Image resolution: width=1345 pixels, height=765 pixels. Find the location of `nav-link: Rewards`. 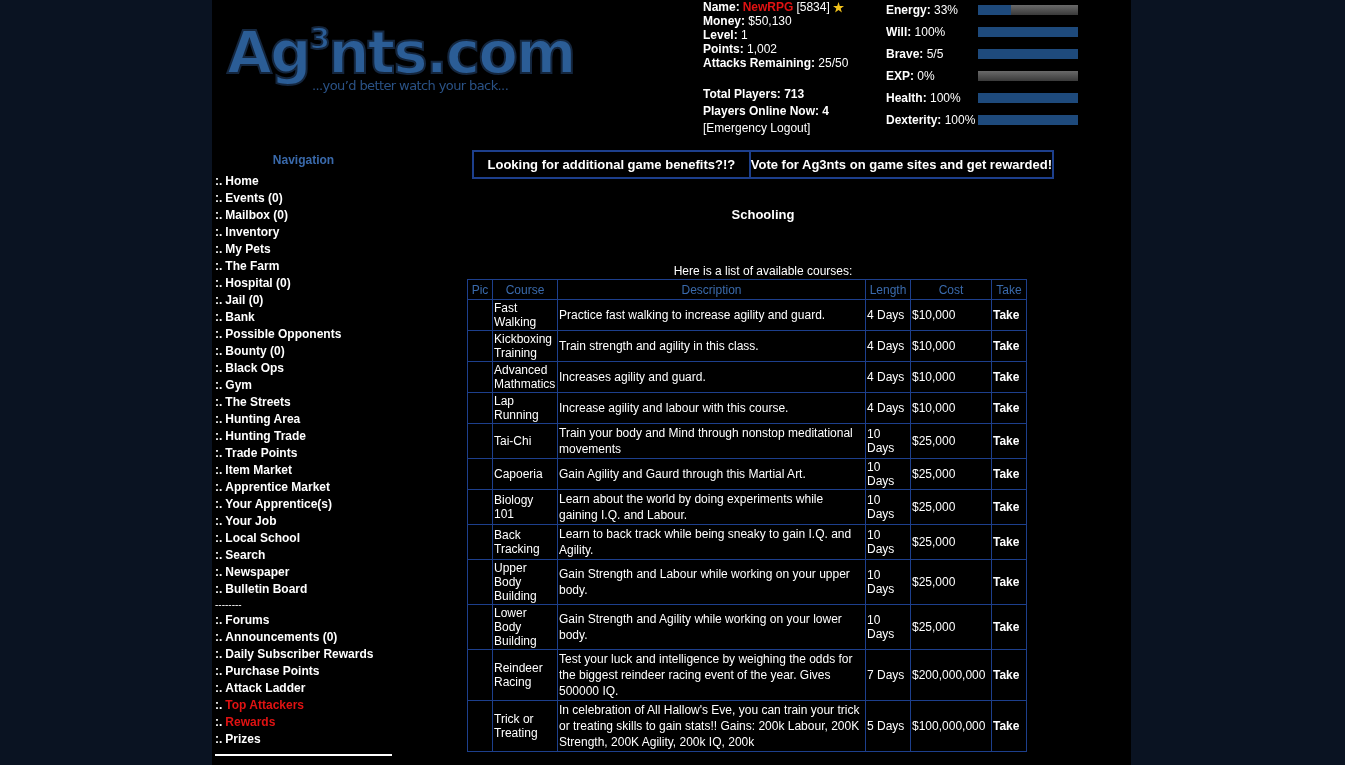

nav-link: Rewards is located at coordinates (250, 722).